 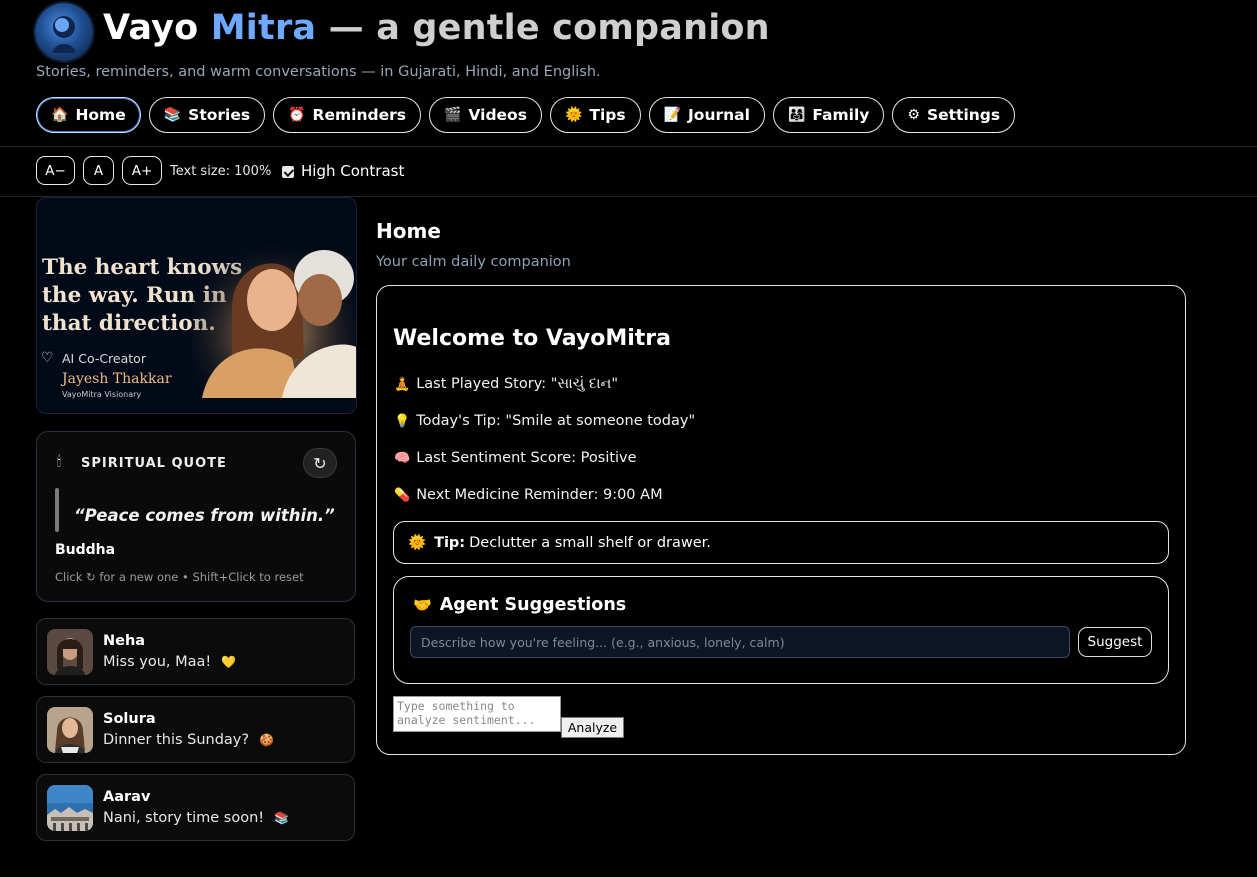 What do you see at coordinates (102, 394) in the screenshot?
I see `banner-tagline: VayoMitra Visionary` at bounding box center [102, 394].